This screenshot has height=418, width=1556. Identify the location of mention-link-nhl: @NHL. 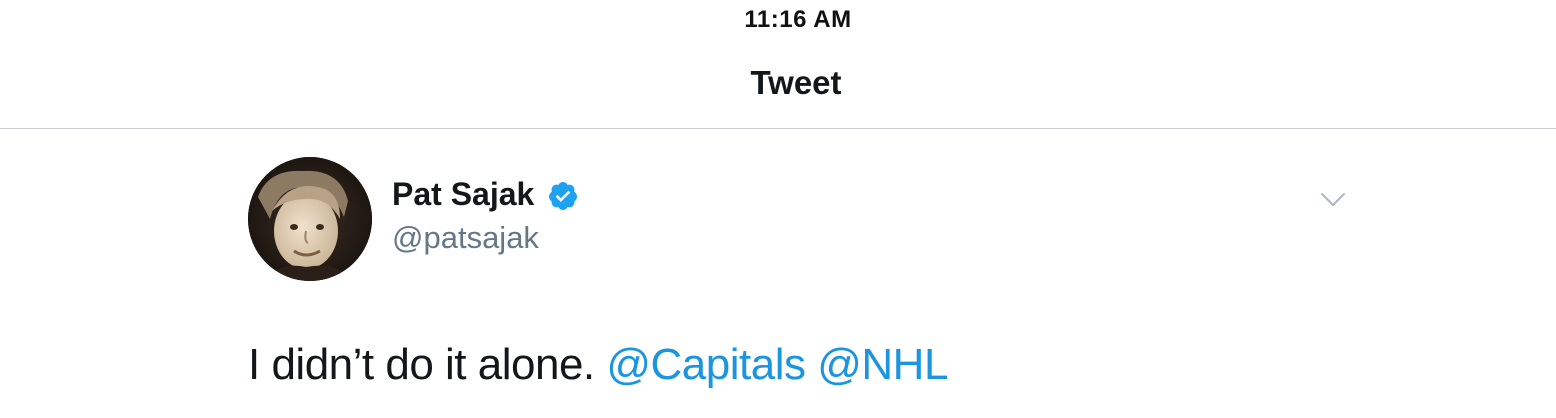
(882, 364).